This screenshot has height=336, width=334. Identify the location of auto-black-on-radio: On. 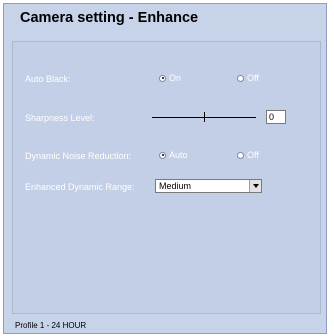
(170, 78).